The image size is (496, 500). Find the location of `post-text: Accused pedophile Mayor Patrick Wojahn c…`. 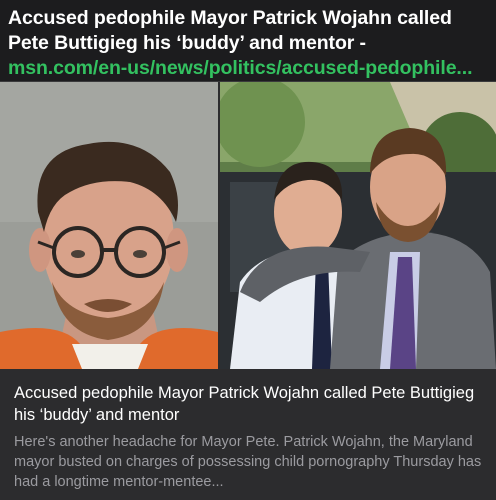

post-text: Accused pedophile Mayor Patrick Wojahn c… is located at coordinates (249, 43).